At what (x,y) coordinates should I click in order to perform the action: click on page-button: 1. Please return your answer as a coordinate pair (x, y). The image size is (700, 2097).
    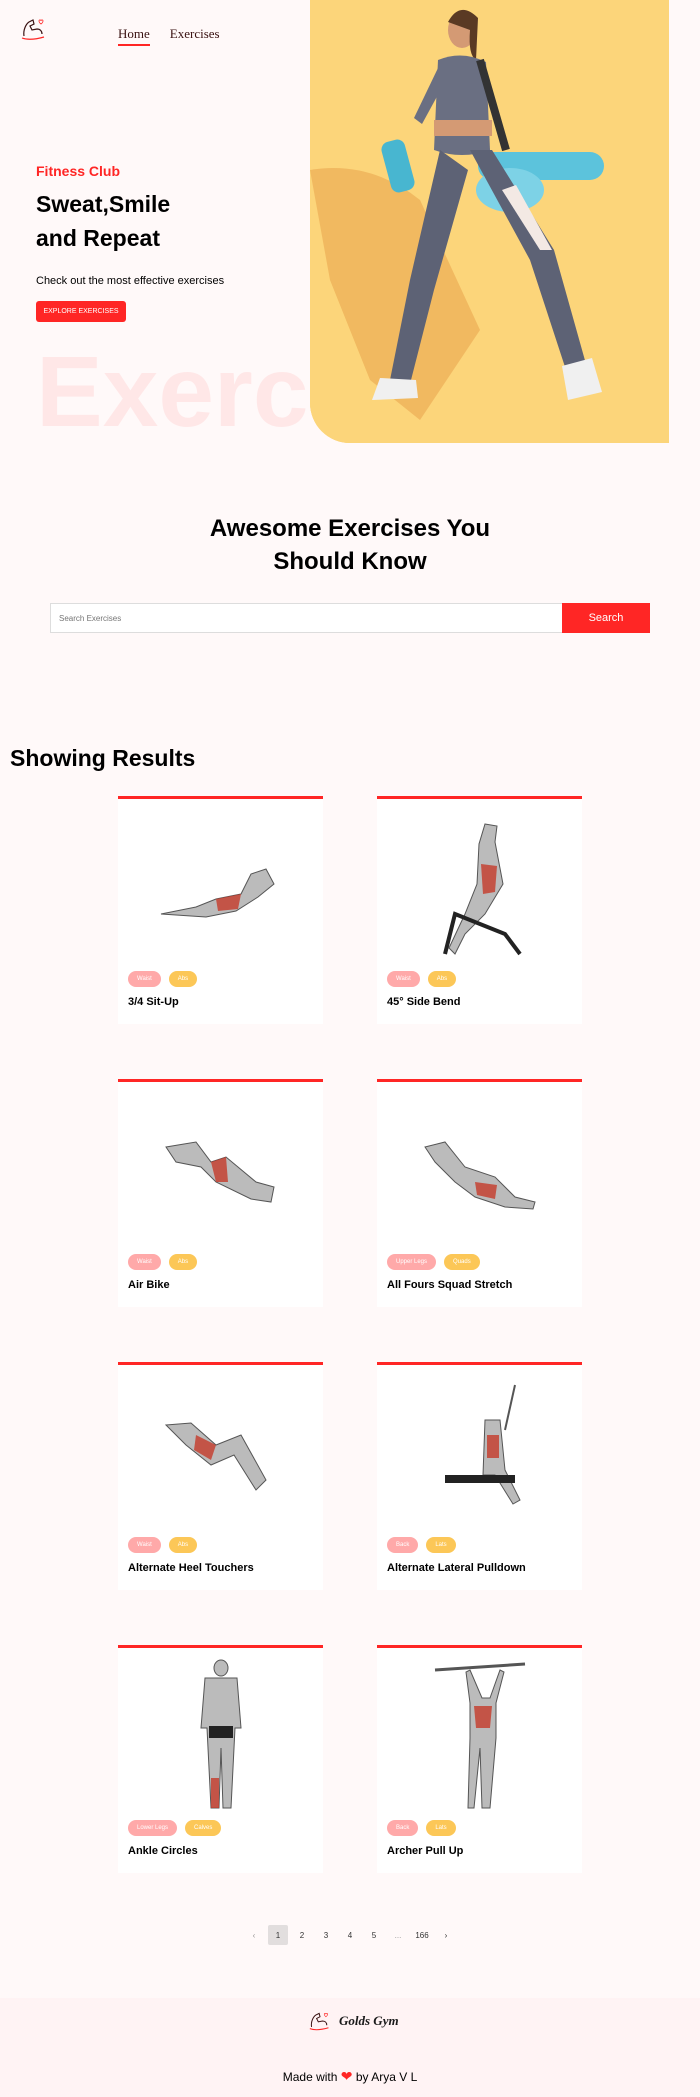
    Looking at the image, I should click on (278, 1935).